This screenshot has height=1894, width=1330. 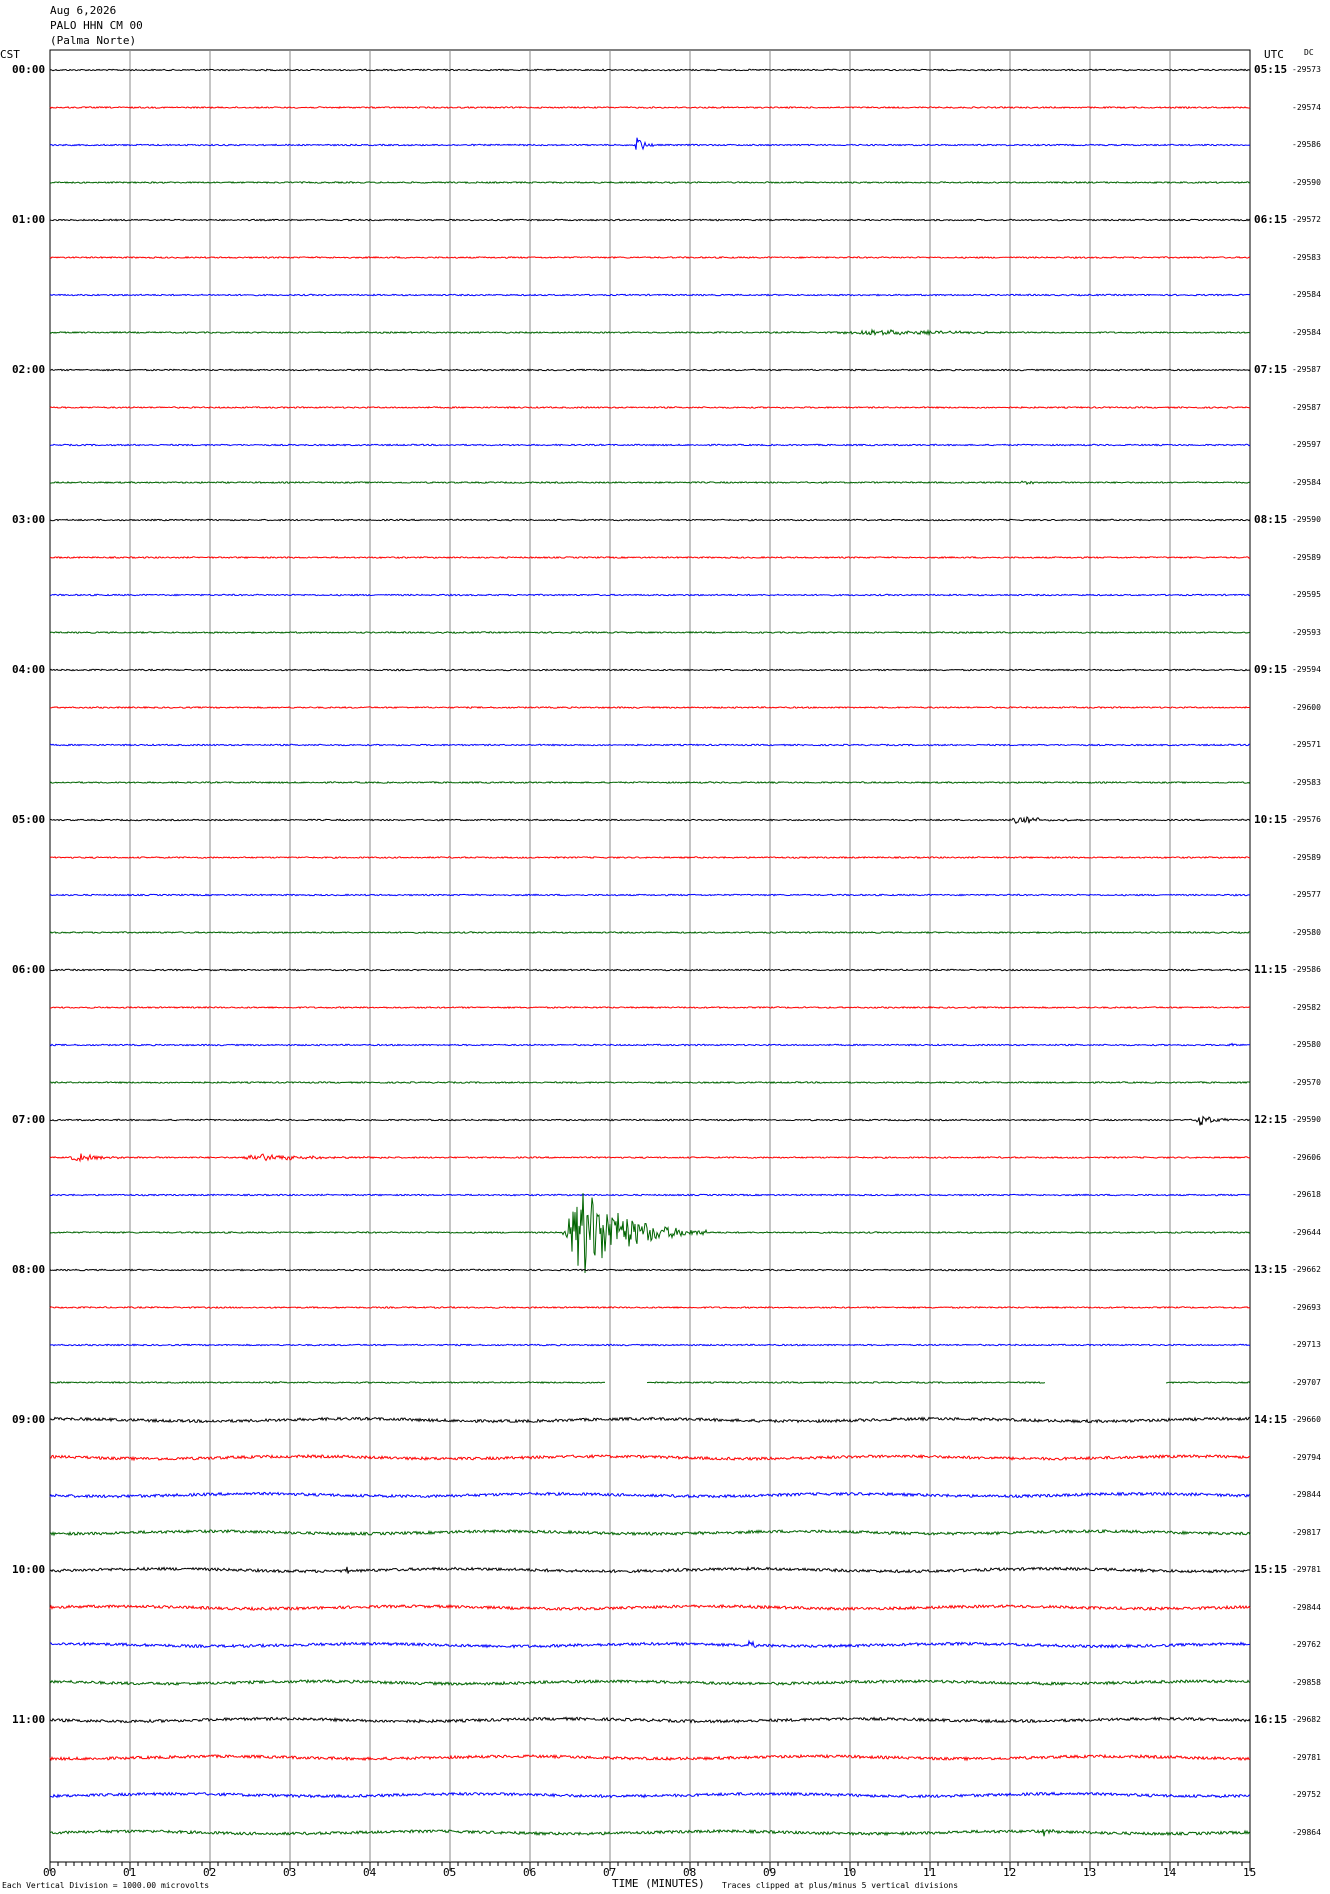 What do you see at coordinates (1306, 1832) in the screenshot?
I see `dc-offset-label: -29864` at bounding box center [1306, 1832].